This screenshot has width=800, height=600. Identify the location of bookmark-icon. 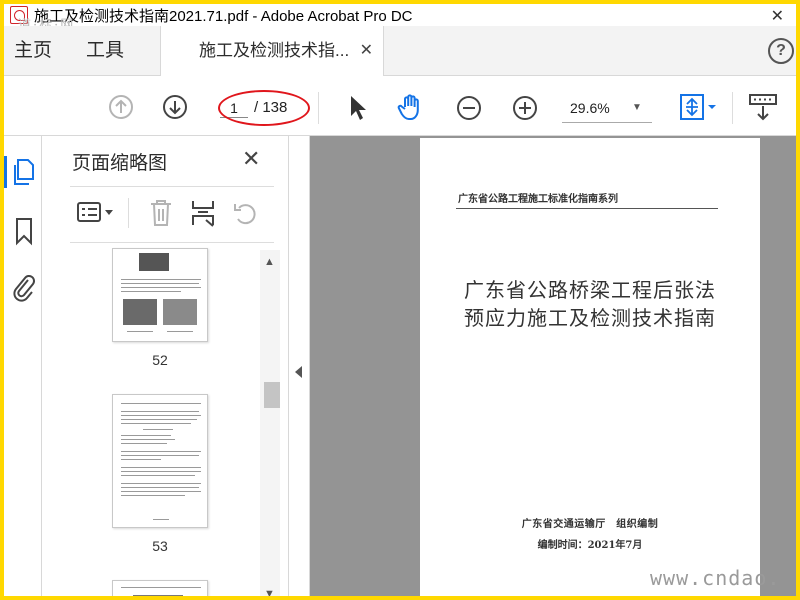
(24, 231).